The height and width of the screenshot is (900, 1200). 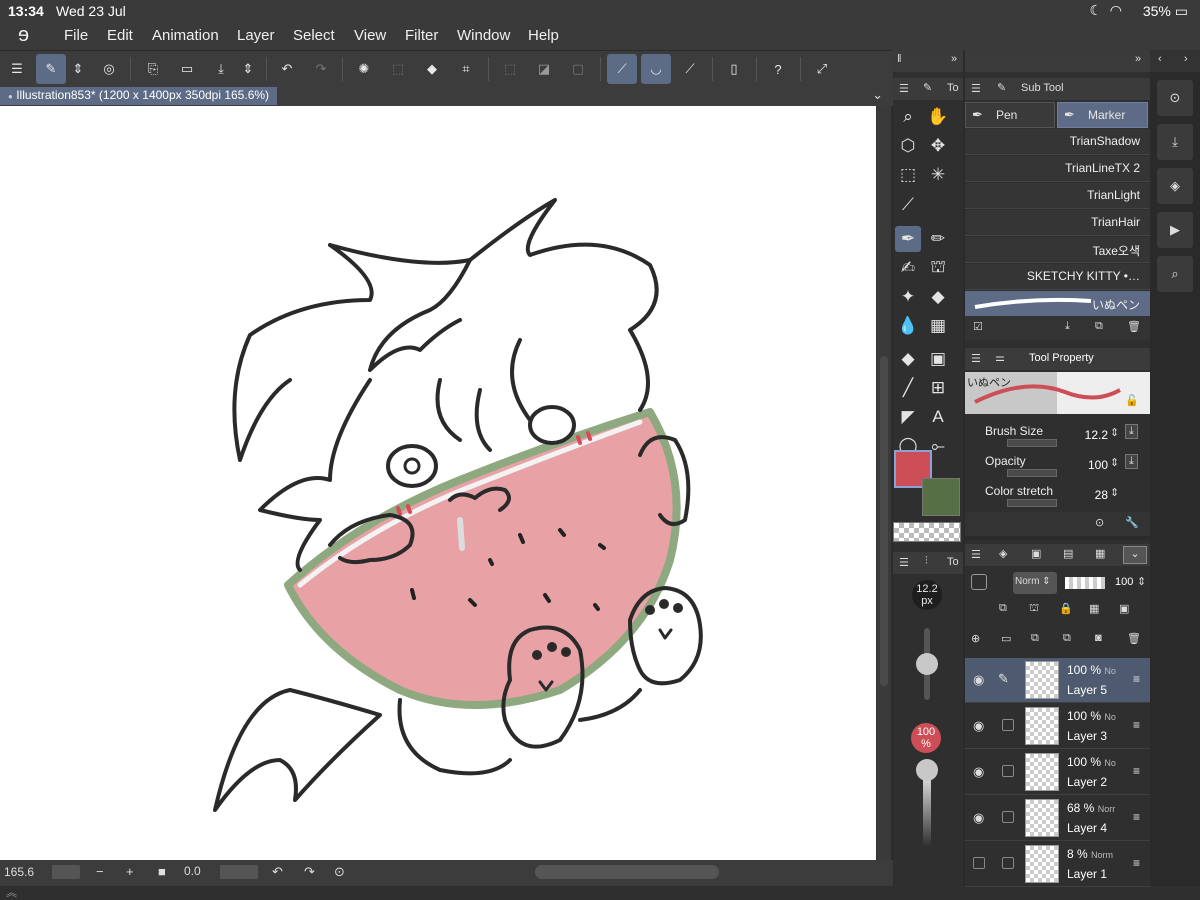 I want to click on brush-item: TrianLight, so click(x=1057, y=196).